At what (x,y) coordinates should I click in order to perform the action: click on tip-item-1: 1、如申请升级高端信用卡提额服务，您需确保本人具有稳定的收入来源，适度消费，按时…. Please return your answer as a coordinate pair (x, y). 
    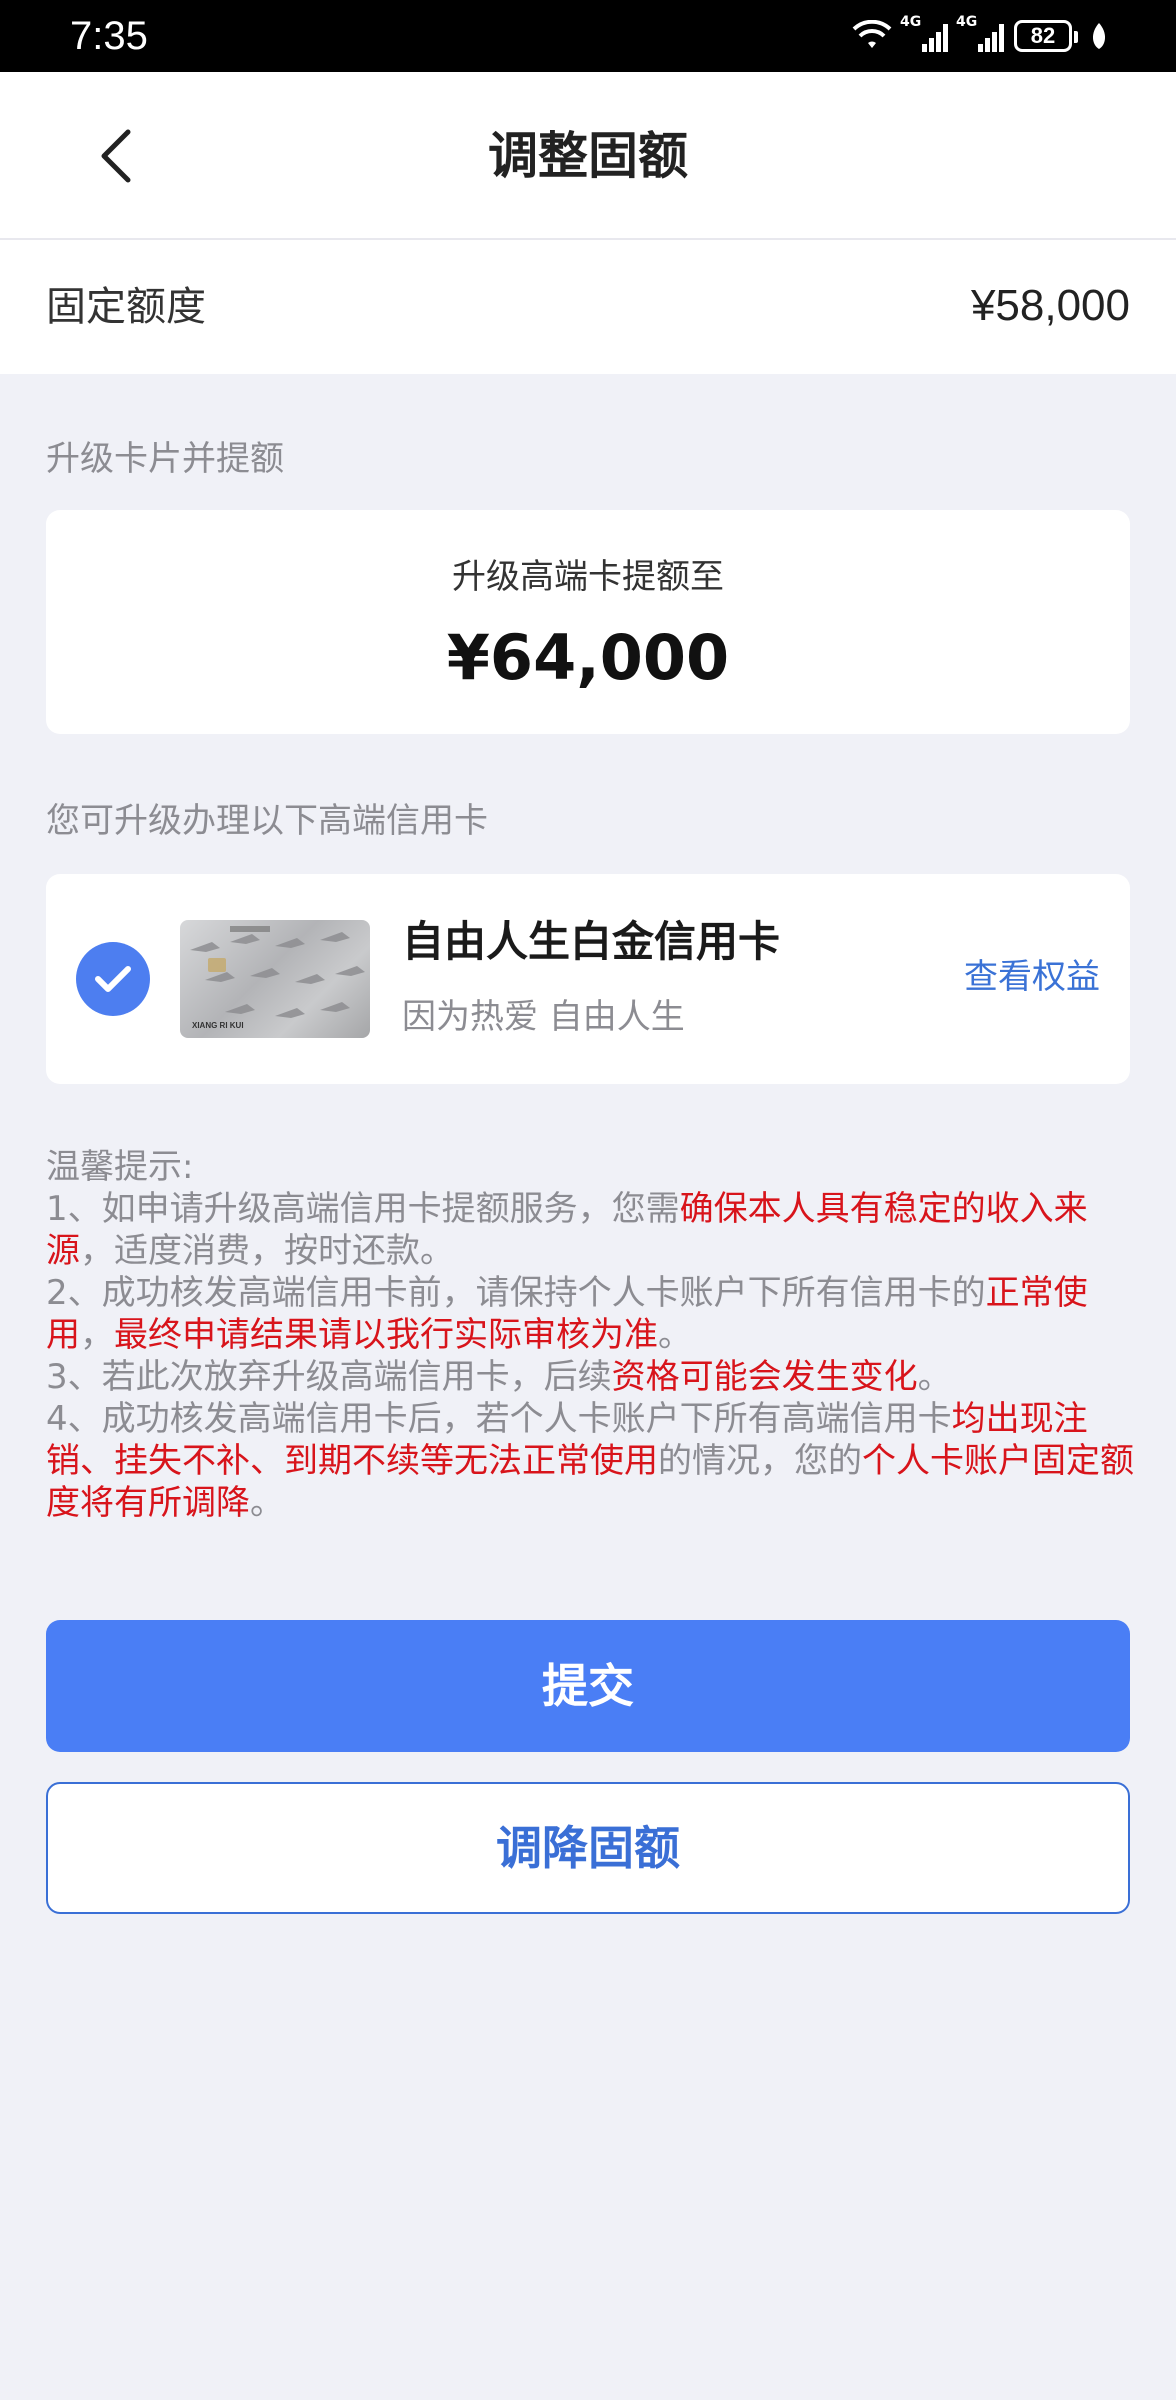
    Looking at the image, I should click on (567, 1230).